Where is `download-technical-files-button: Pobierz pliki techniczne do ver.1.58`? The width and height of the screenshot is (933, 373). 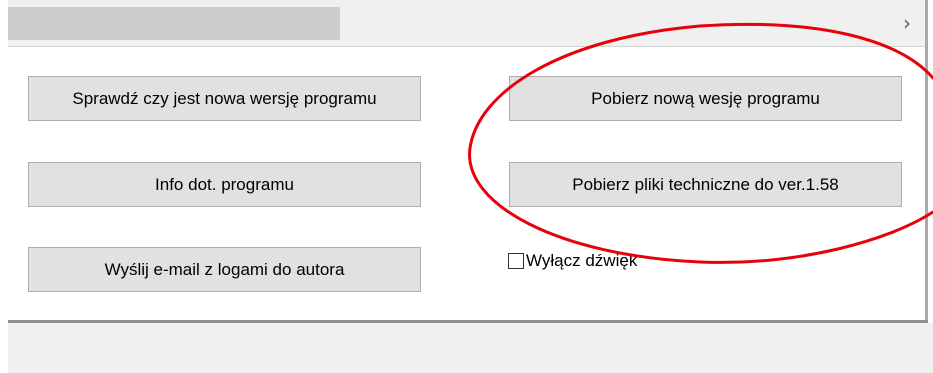 download-technical-files-button: Pobierz pliki techniczne do ver.1.58 is located at coordinates (705, 184).